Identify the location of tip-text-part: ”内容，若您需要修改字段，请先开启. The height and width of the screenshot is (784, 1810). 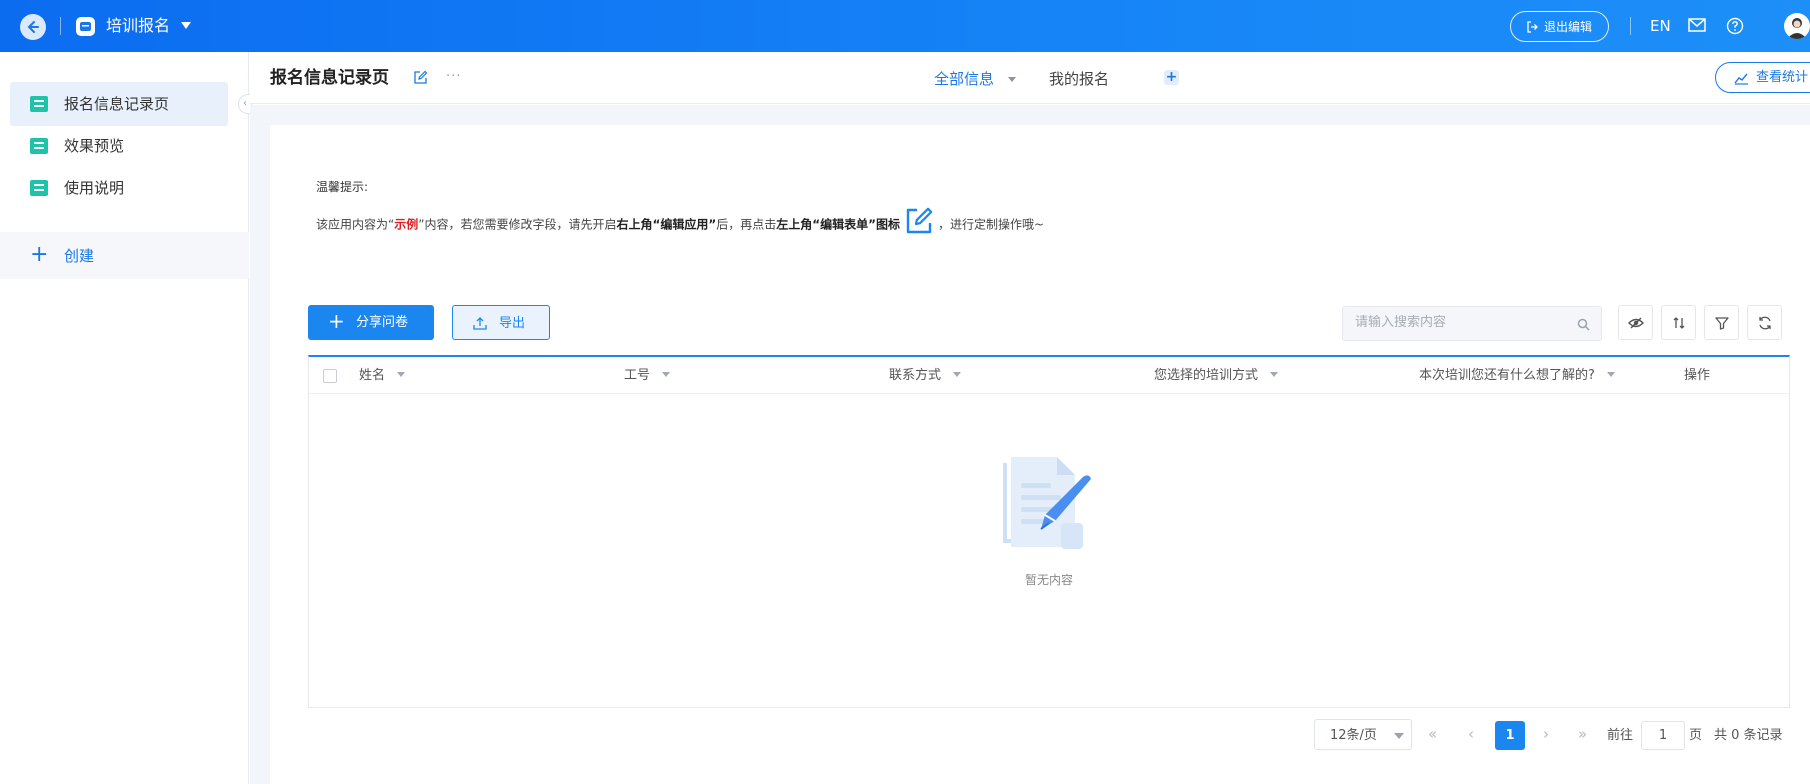
(517, 224).